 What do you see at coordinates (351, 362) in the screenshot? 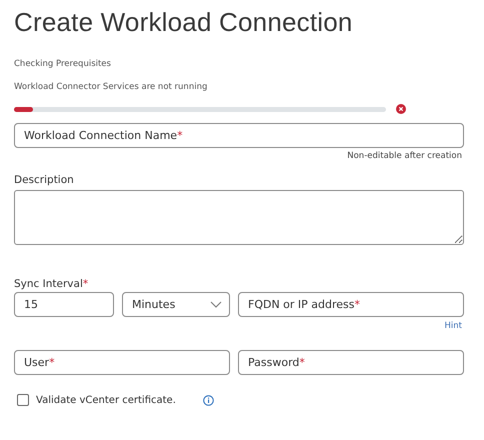
I see `input-field: Password*` at bounding box center [351, 362].